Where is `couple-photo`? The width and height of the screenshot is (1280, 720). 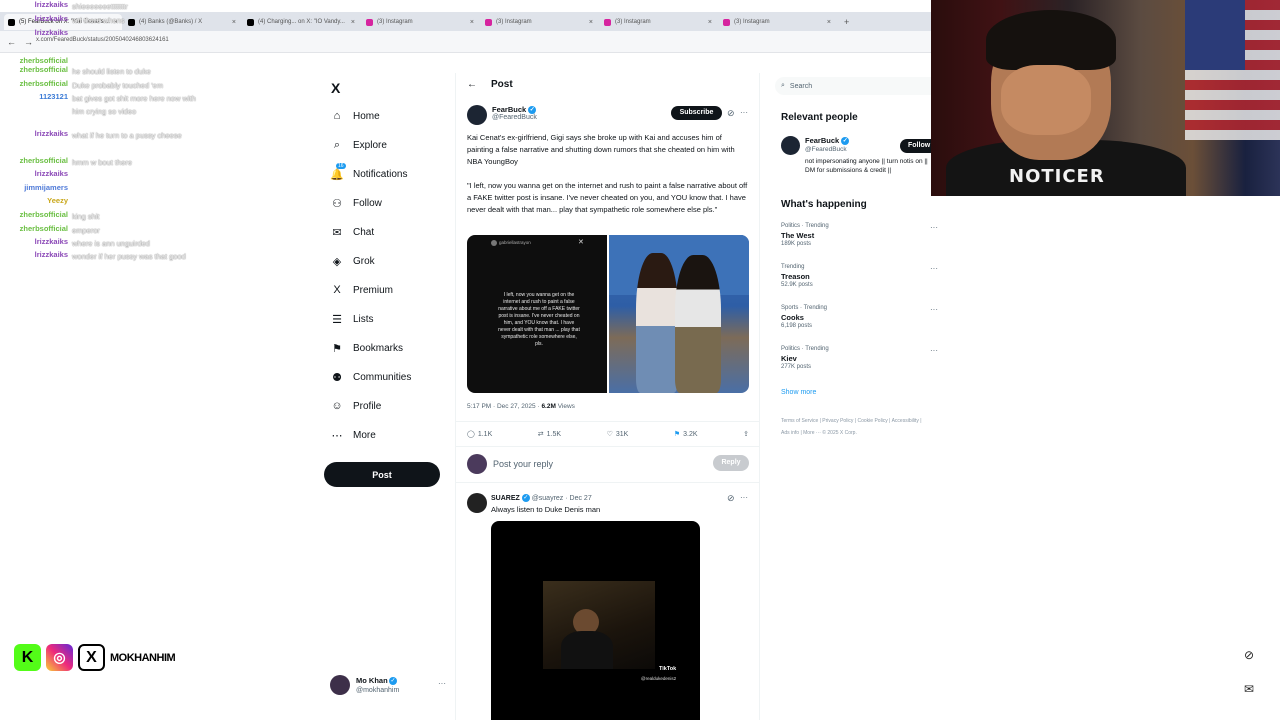
couple-photo is located at coordinates (679, 314).